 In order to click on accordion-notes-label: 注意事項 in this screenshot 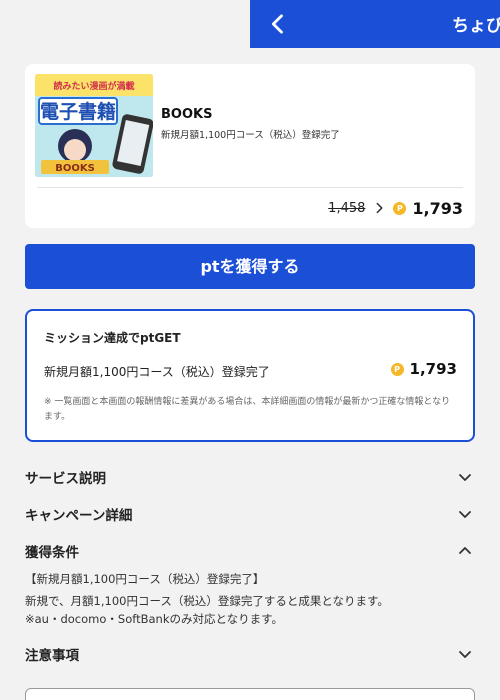, I will do `click(52, 656)`.